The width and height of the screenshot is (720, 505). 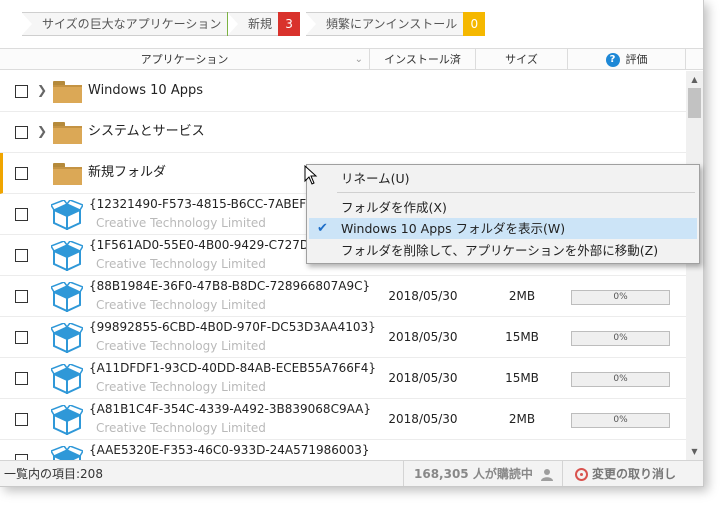 I want to click on menu-item-label: Windows 10 Apps フォルダを表示(W), so click(x=453, y=228).